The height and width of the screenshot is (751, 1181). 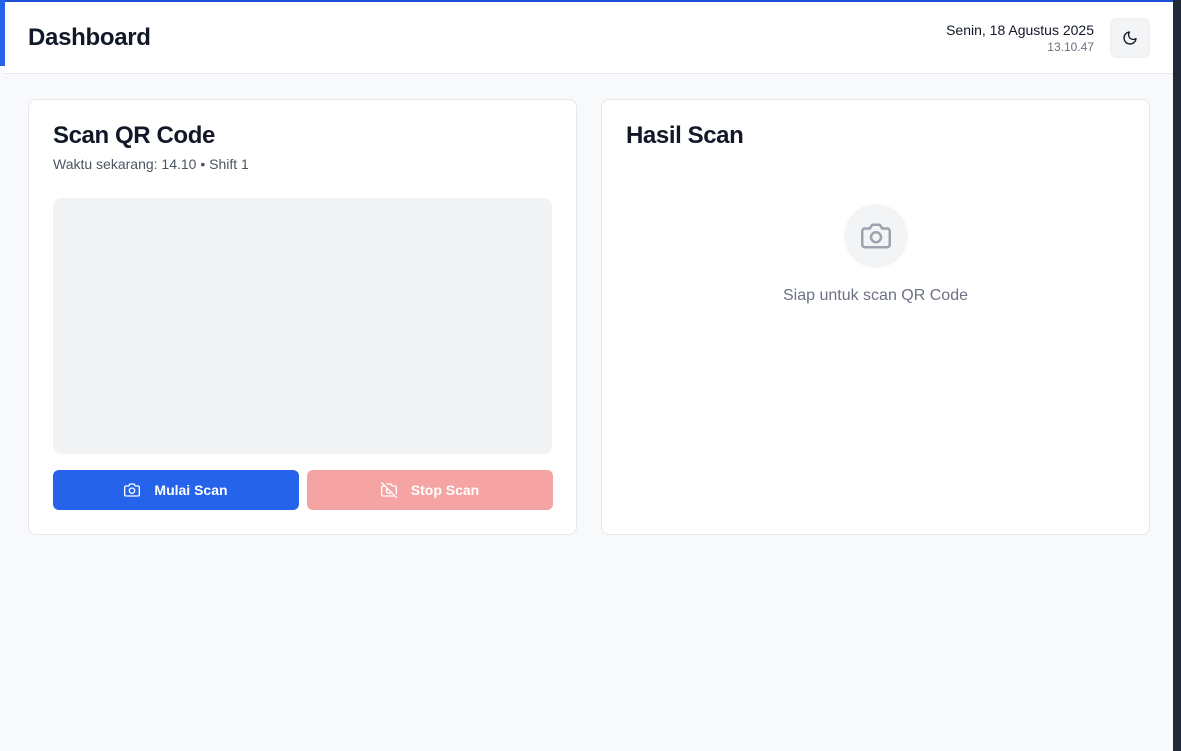 I want to click on camera-preview-area, so click(x=302, y=326).